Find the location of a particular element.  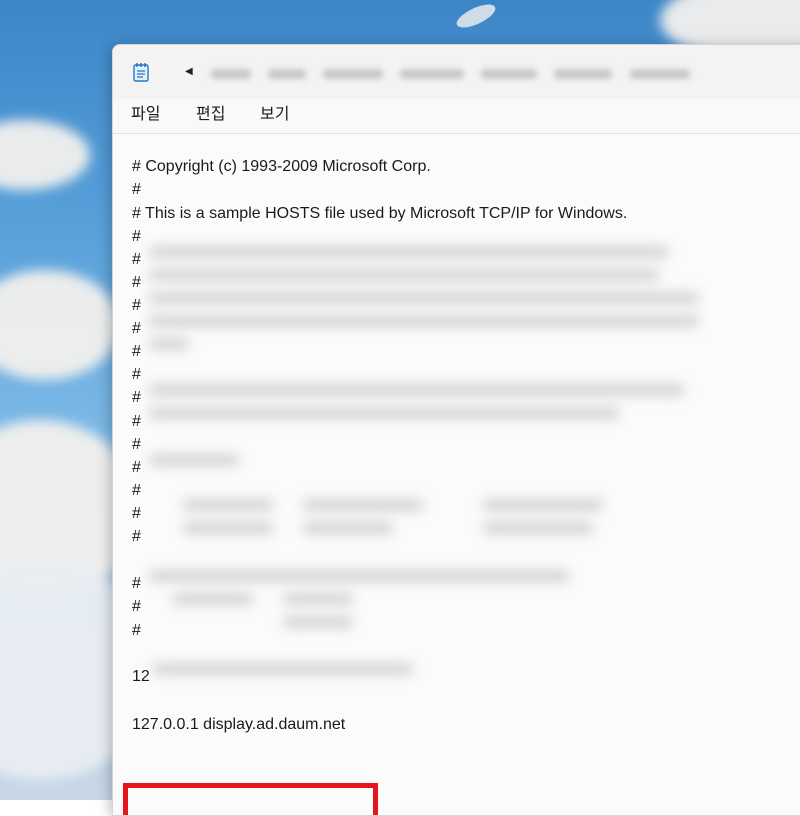

menu-edit: 편집 is located at coordinates (210, 116).